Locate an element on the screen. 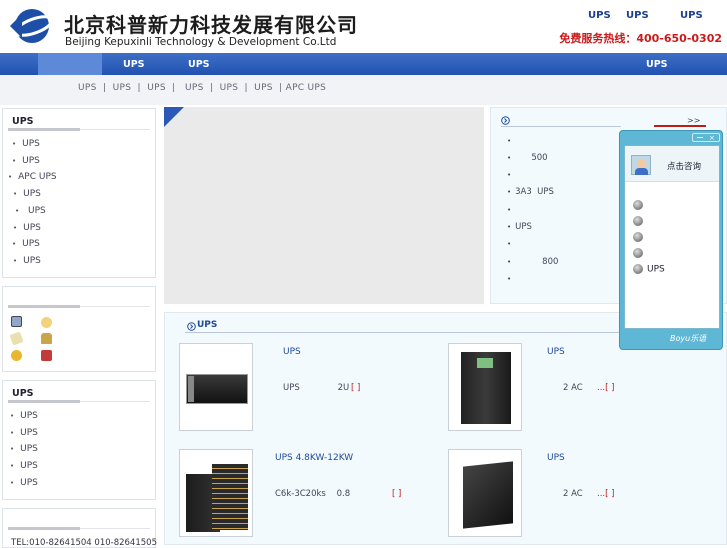  nav-item-3: UPS is located at coordinates (657, 64).